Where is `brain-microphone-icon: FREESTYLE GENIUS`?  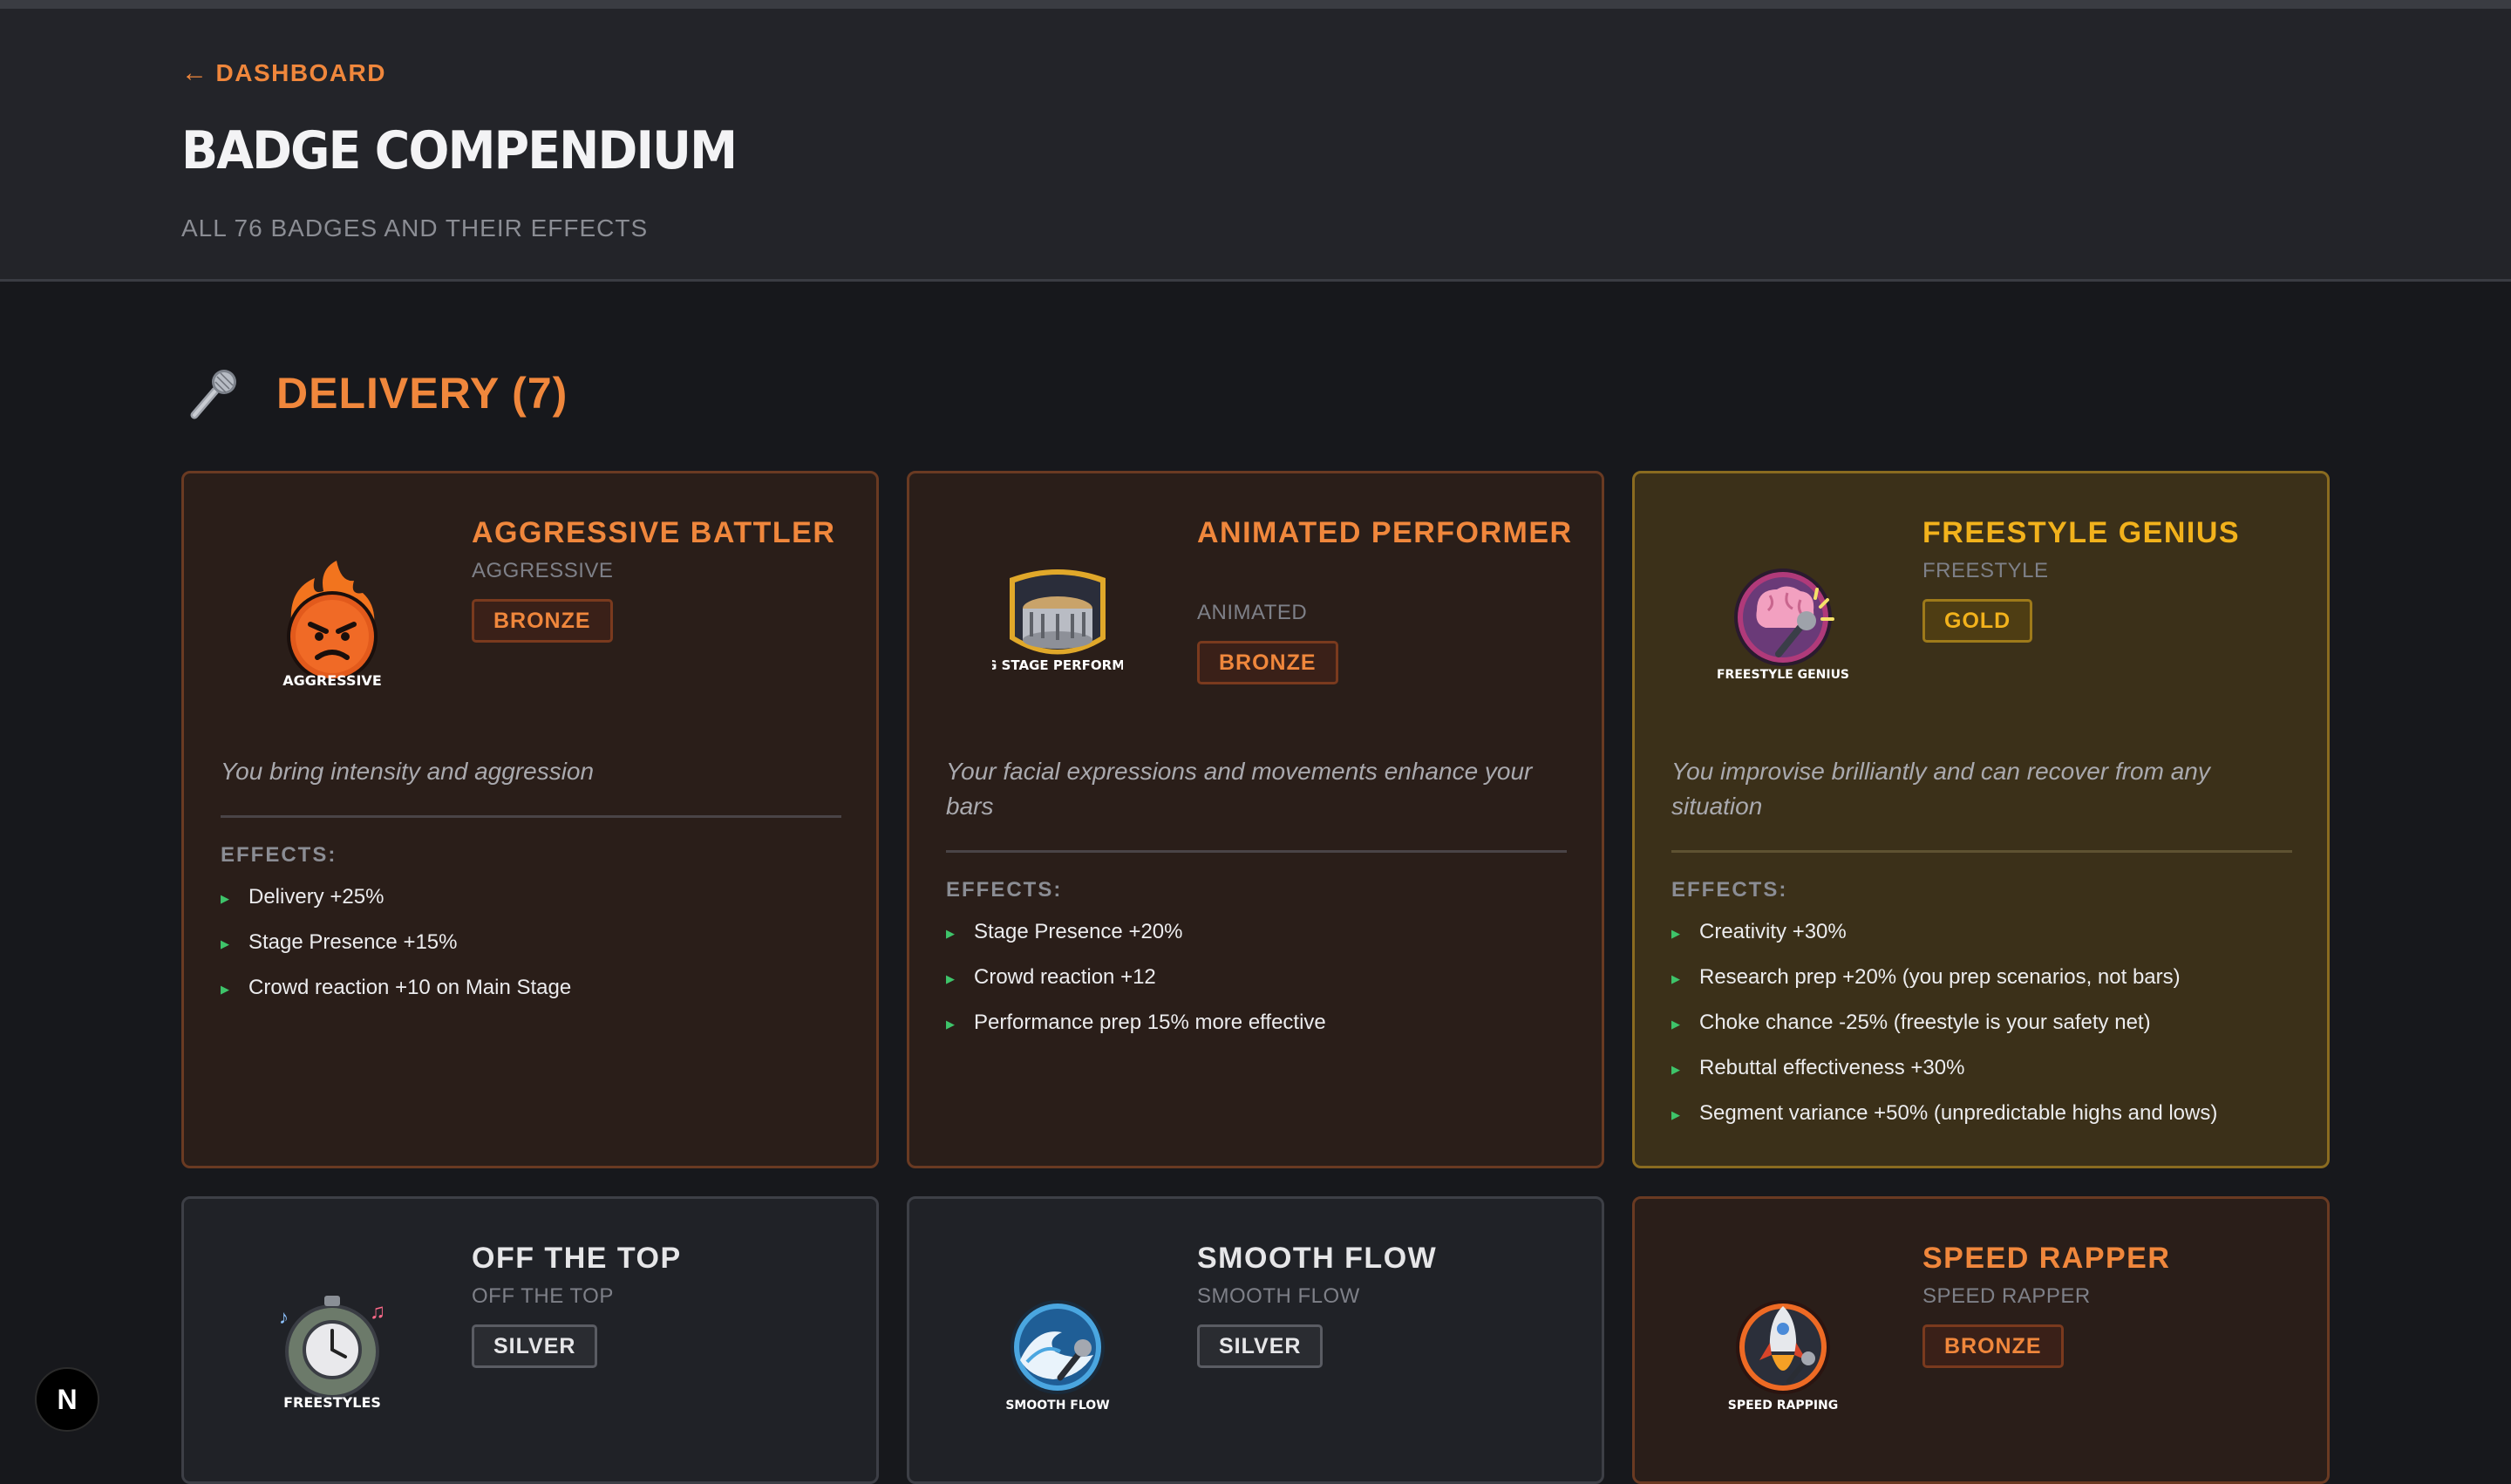 brain-microphone-icon: FREESTYLE GENIUS is located at coordinates (1783, 625).